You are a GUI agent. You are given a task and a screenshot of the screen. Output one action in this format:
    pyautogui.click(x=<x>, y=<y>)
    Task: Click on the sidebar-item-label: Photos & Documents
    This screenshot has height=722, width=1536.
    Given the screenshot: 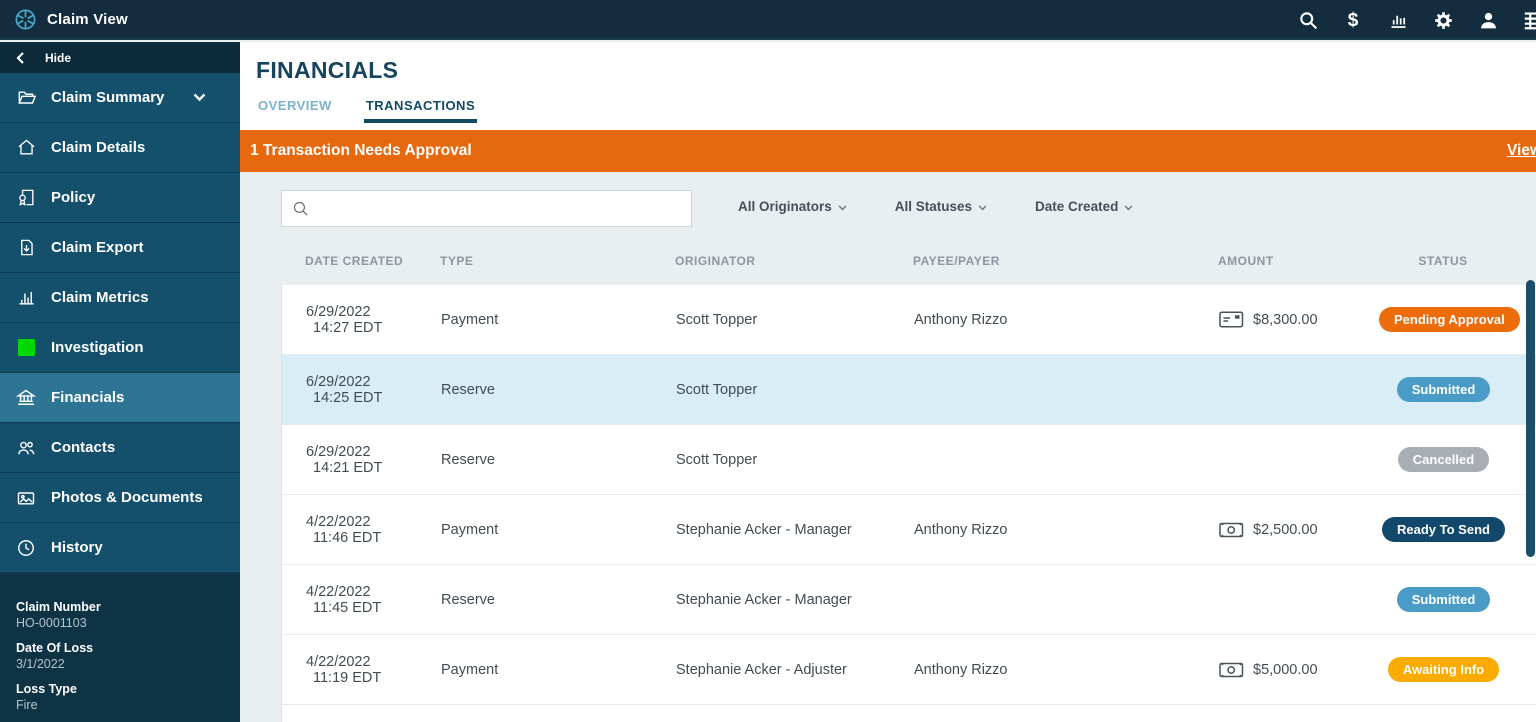 What is the action you would take?
    pyautogui.click(x=127, y=497)
    